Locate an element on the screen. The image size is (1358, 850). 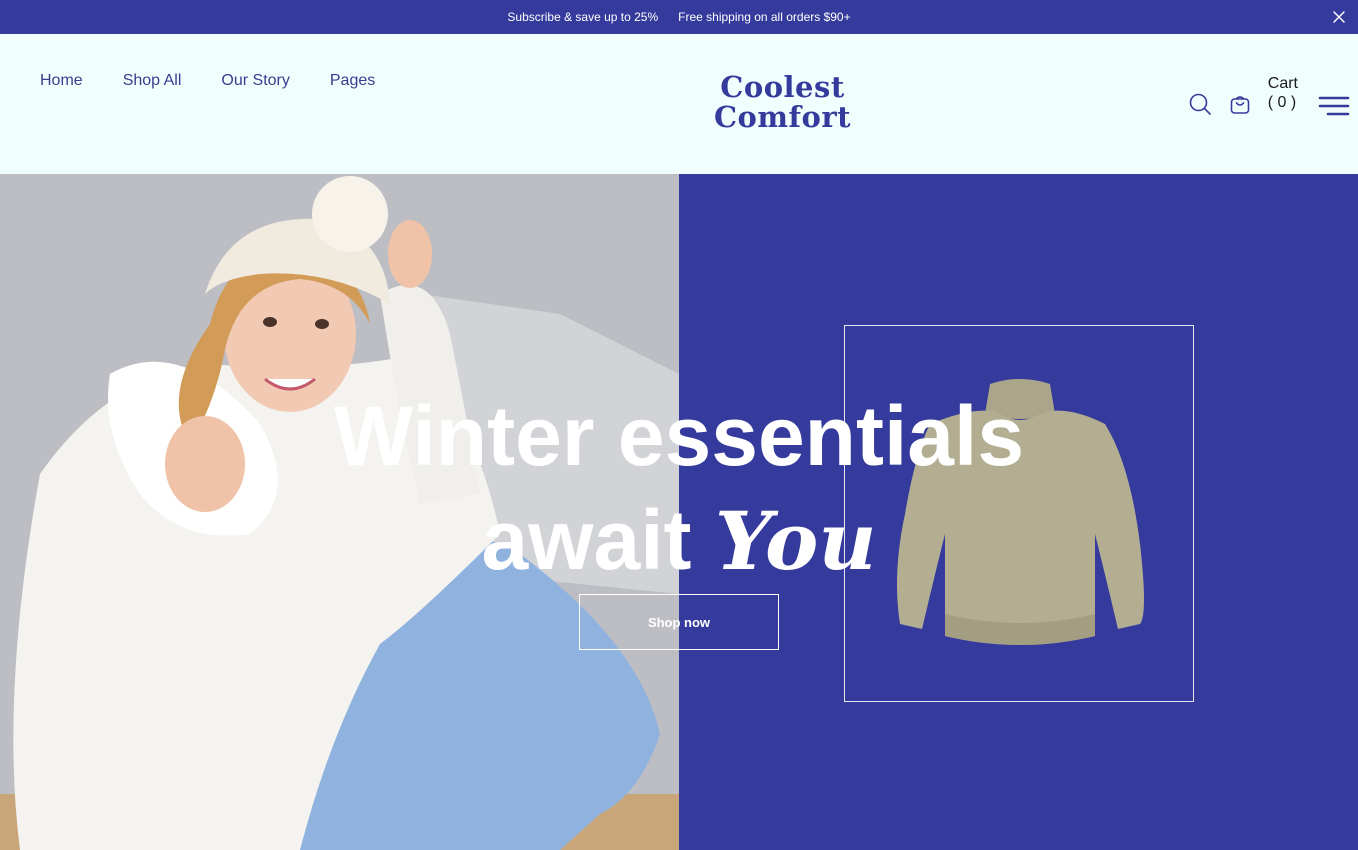
menu-icon is located at coordinates (1334, 106).